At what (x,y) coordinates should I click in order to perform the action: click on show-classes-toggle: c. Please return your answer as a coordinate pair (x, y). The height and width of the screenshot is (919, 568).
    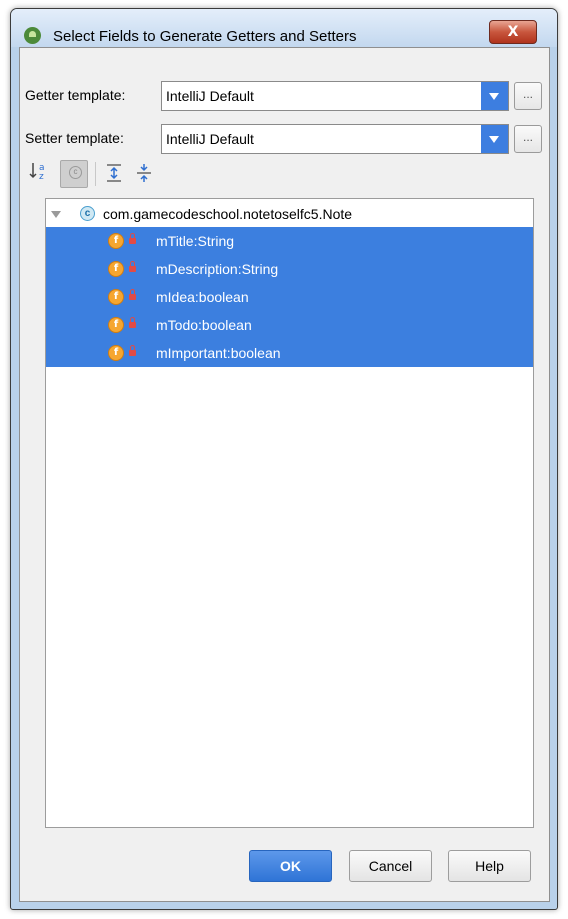
    Looking at the image, I should click on (74, 174).